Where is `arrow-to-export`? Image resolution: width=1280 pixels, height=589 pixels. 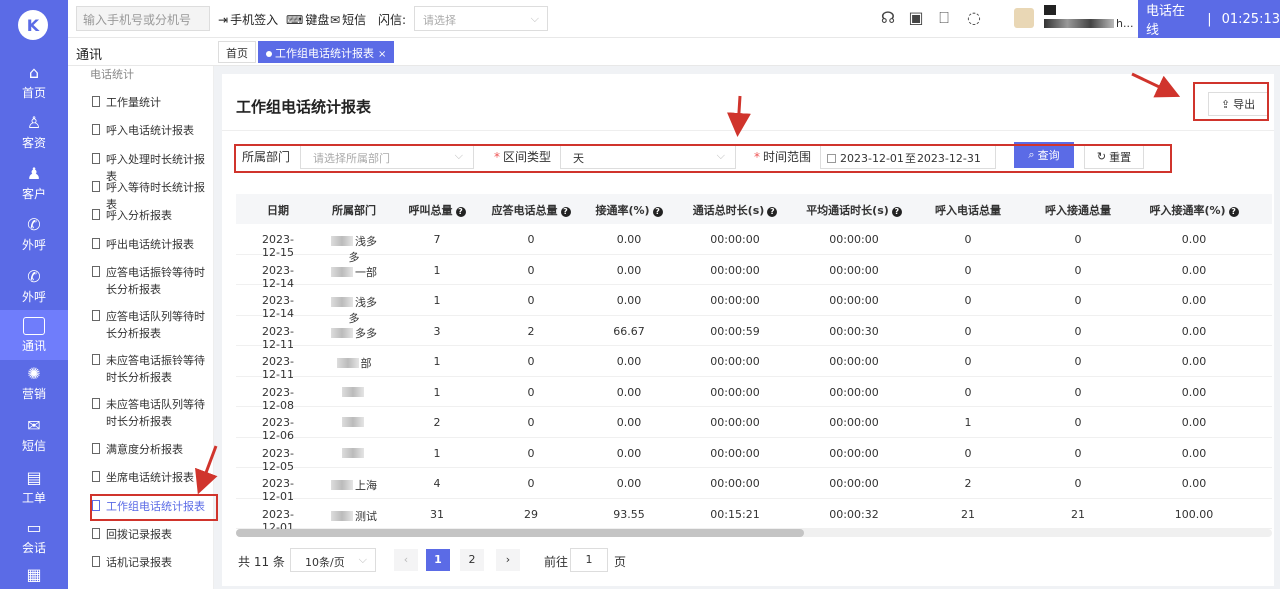 arrow-to-export is located at coordinates (1156, 85).